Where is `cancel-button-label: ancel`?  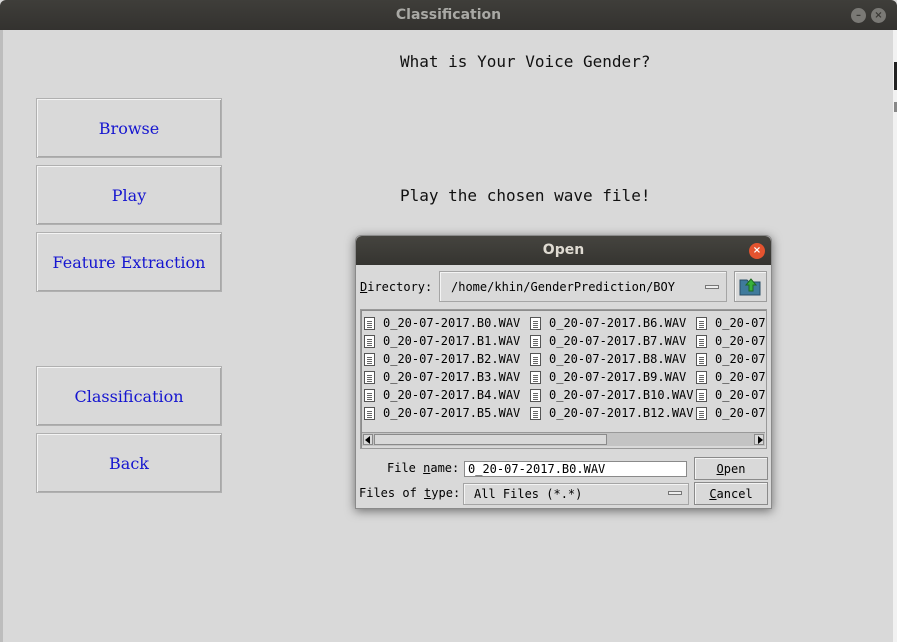 cancel-button-label: ancel is located at coordinates (734, 493).